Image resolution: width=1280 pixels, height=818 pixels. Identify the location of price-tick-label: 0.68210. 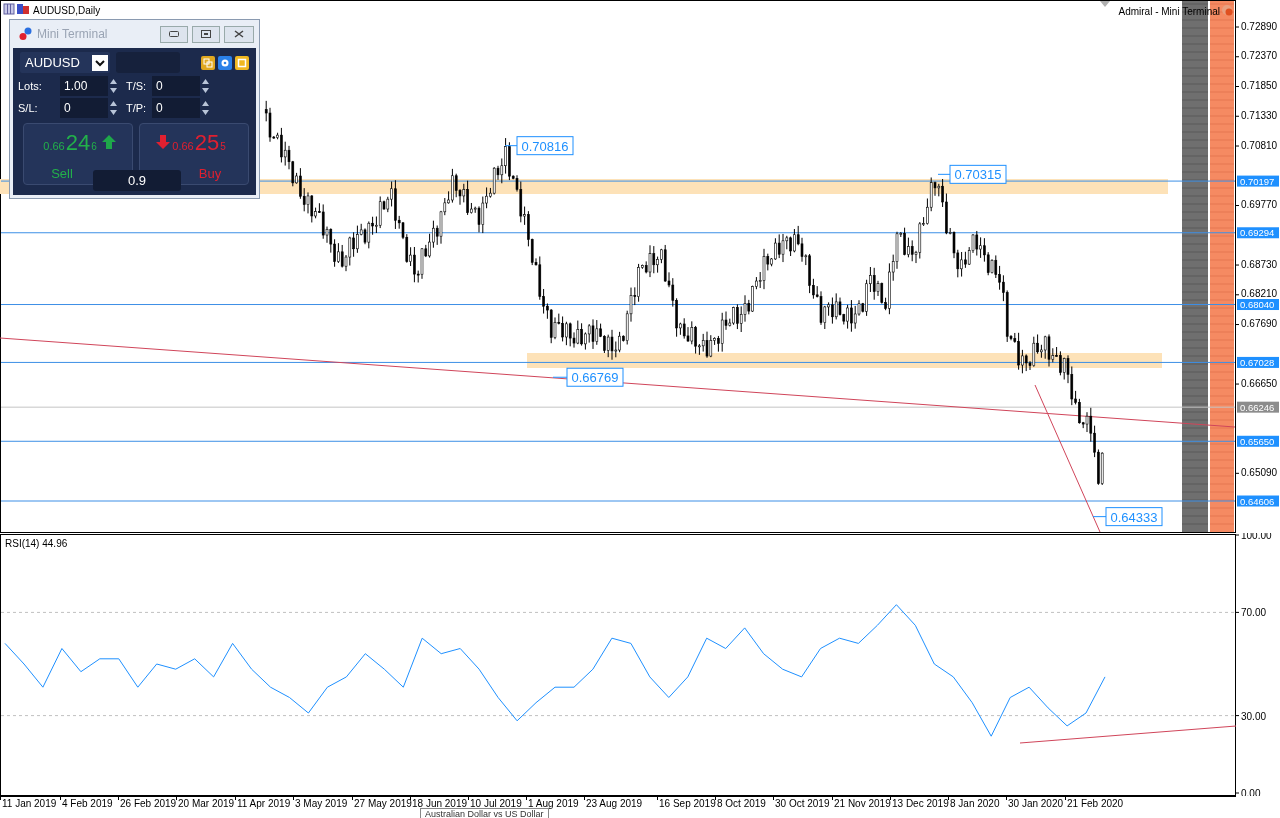
(1259, 294).